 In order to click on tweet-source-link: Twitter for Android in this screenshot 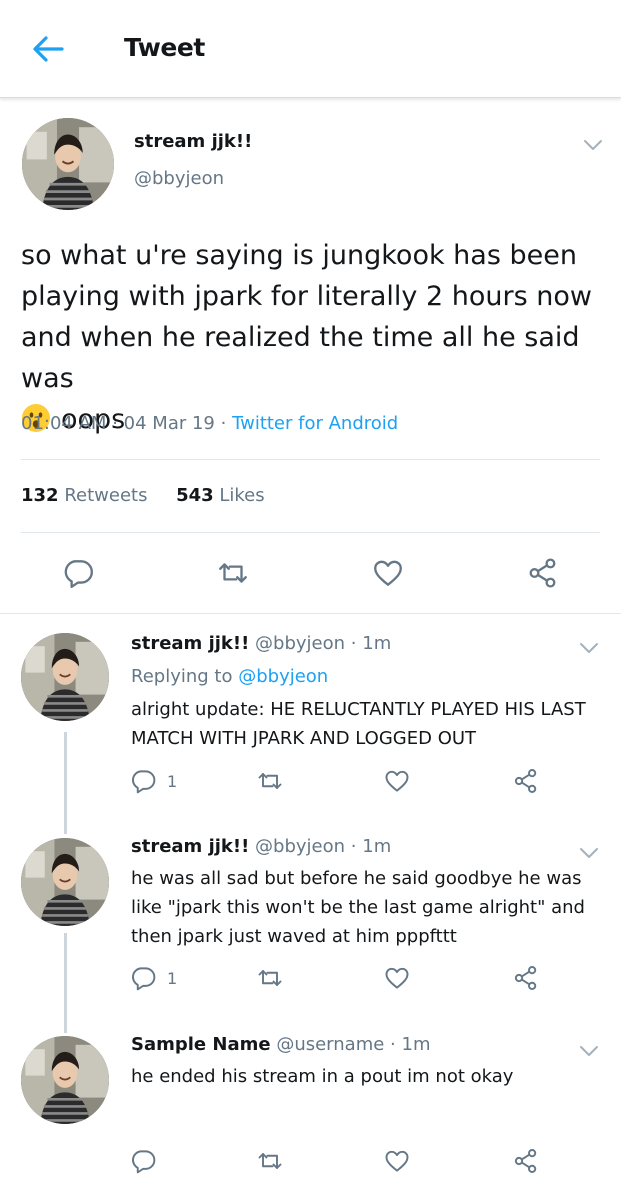, I will do `click(315, 423)`.